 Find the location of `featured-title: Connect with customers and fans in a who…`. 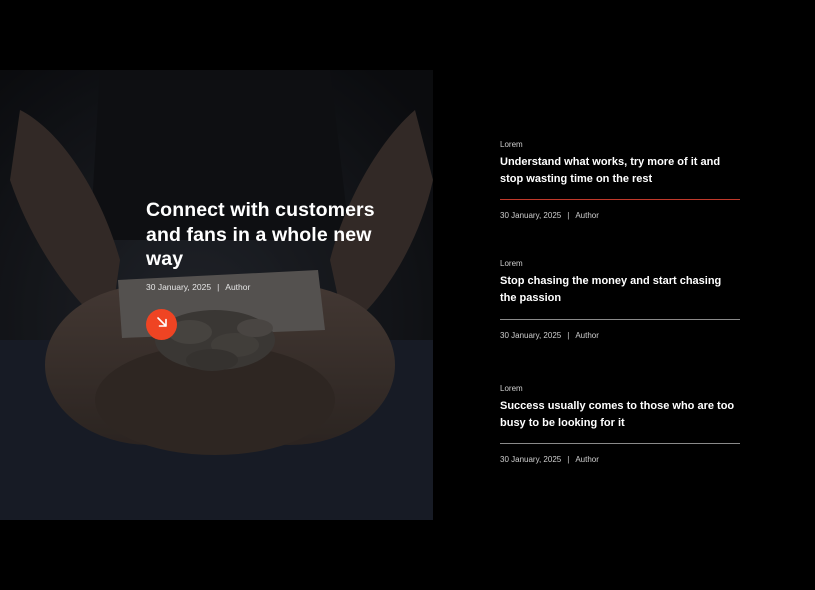

featured-title: Connect with customers and fans in a who… is located at coordinates (276, 235).